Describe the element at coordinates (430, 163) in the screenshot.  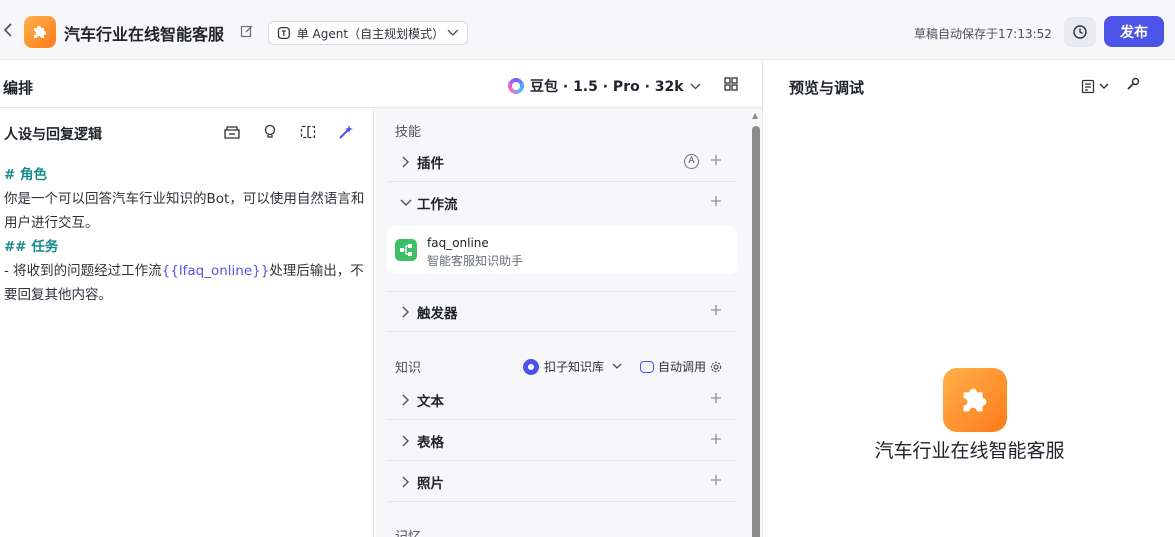
I see `plugin-label: 插件` at that location.